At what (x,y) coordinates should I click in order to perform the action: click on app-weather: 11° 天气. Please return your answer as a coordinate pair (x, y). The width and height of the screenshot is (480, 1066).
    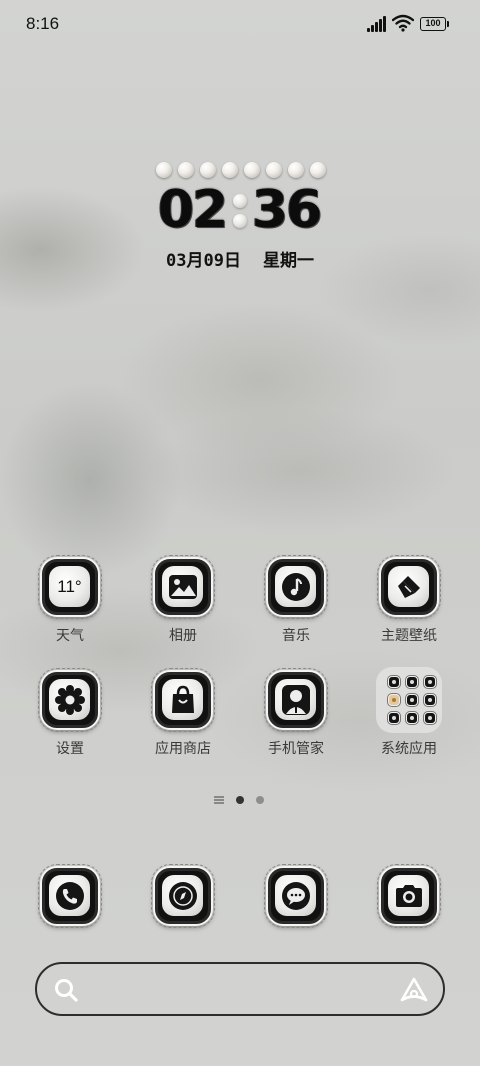
    Looking at the image, I should click on (70, 600).